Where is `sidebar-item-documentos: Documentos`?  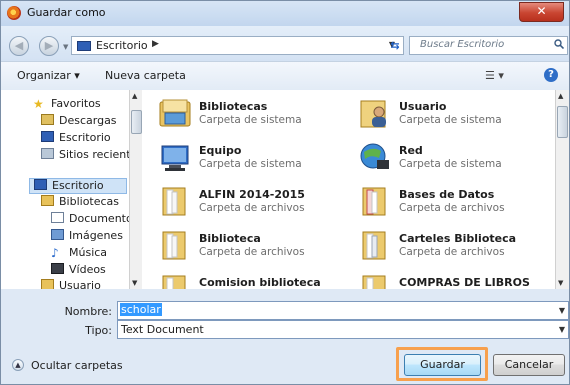
sidebar-item-documentos: Documentos is located at coordinates (90, 220).